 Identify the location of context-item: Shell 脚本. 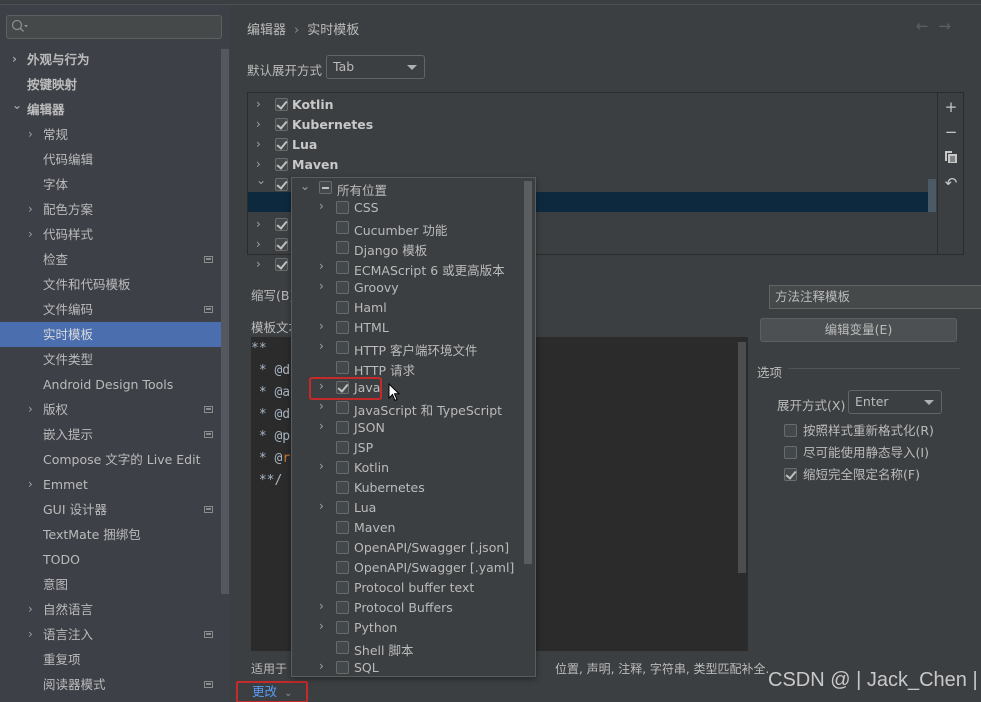
(407, 648).